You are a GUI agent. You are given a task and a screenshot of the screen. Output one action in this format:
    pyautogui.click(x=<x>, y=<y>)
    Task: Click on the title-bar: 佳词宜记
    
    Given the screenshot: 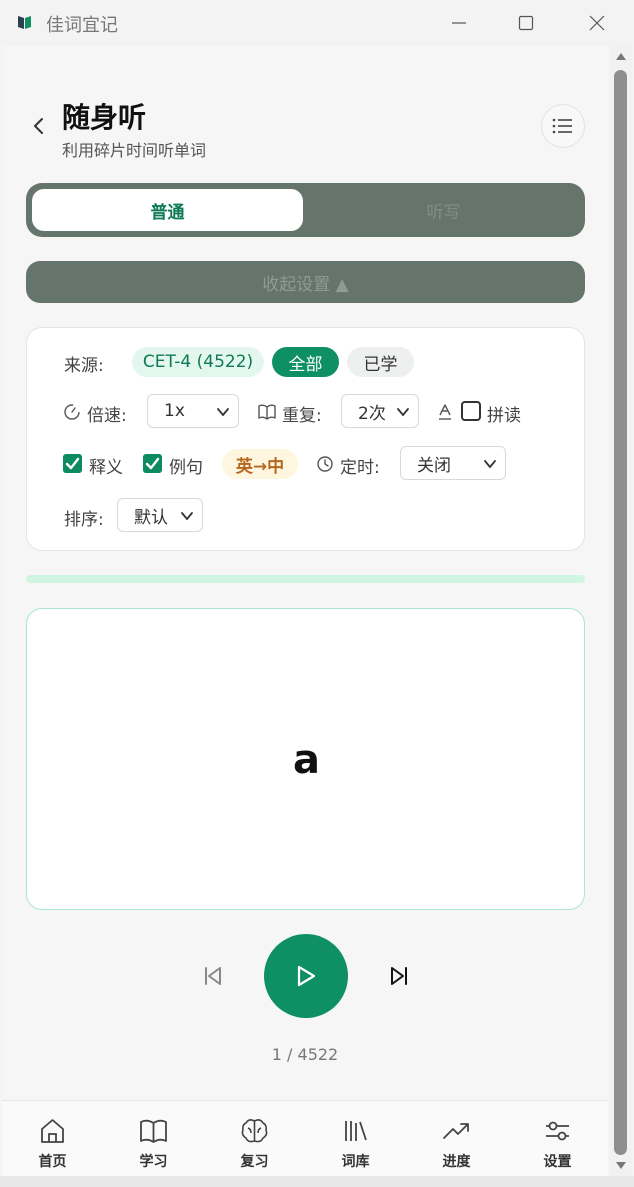 What is the action you would take?
    pyautogui.click(x=317, y=23)
    